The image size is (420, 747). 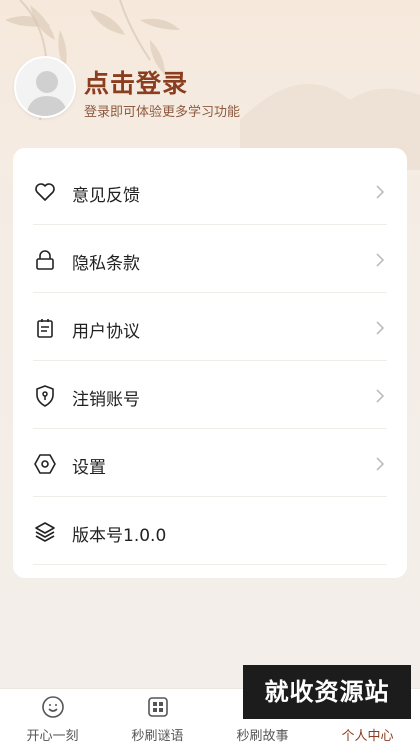 I want to click on smile-icon, so click(x=53, y=707).